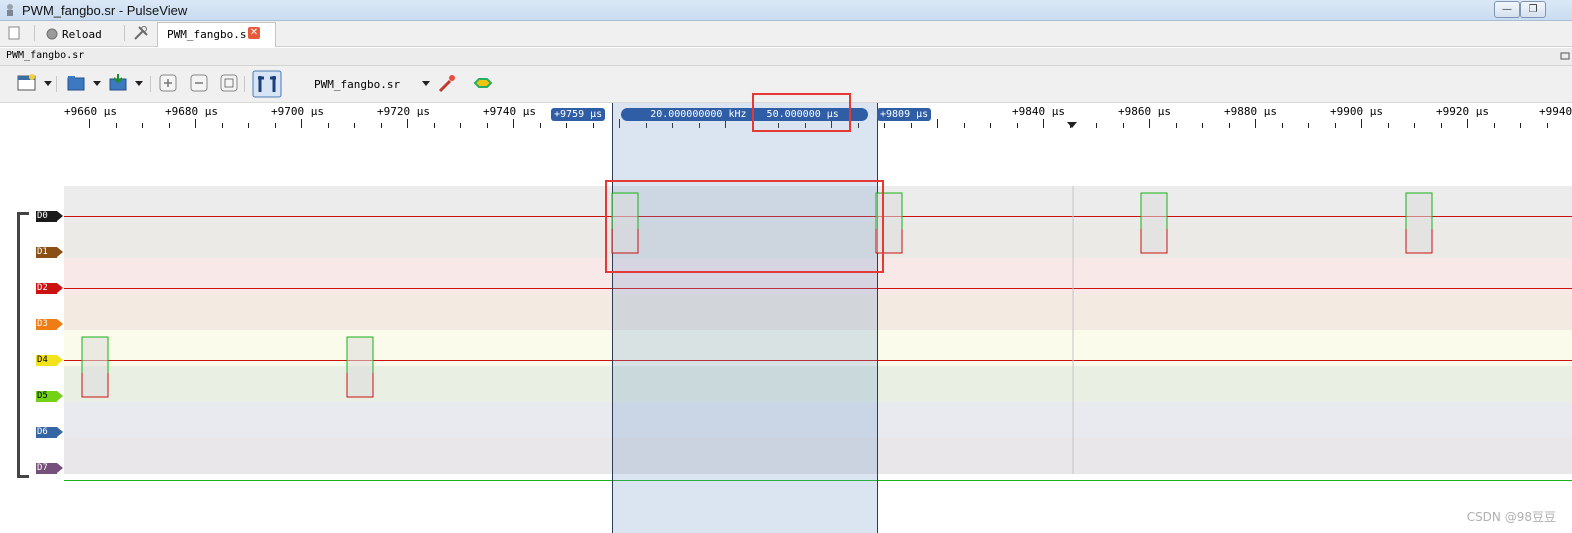  What do you see at coordinates (744, 226) in the screenshot?
I see `annotation-box-pulse` at bounding box center [744, 226].